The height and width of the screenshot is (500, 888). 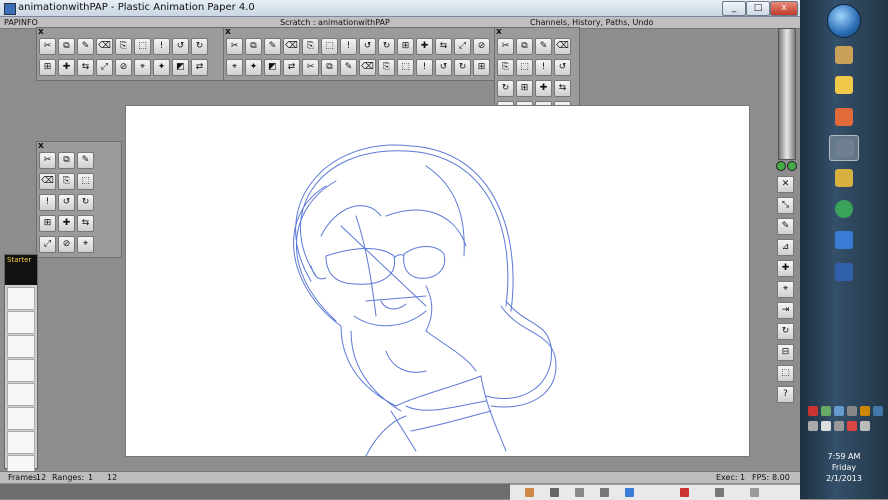 I want to click on tool-button-grid-d-0-2: ✎, so click(x=85, y=160).